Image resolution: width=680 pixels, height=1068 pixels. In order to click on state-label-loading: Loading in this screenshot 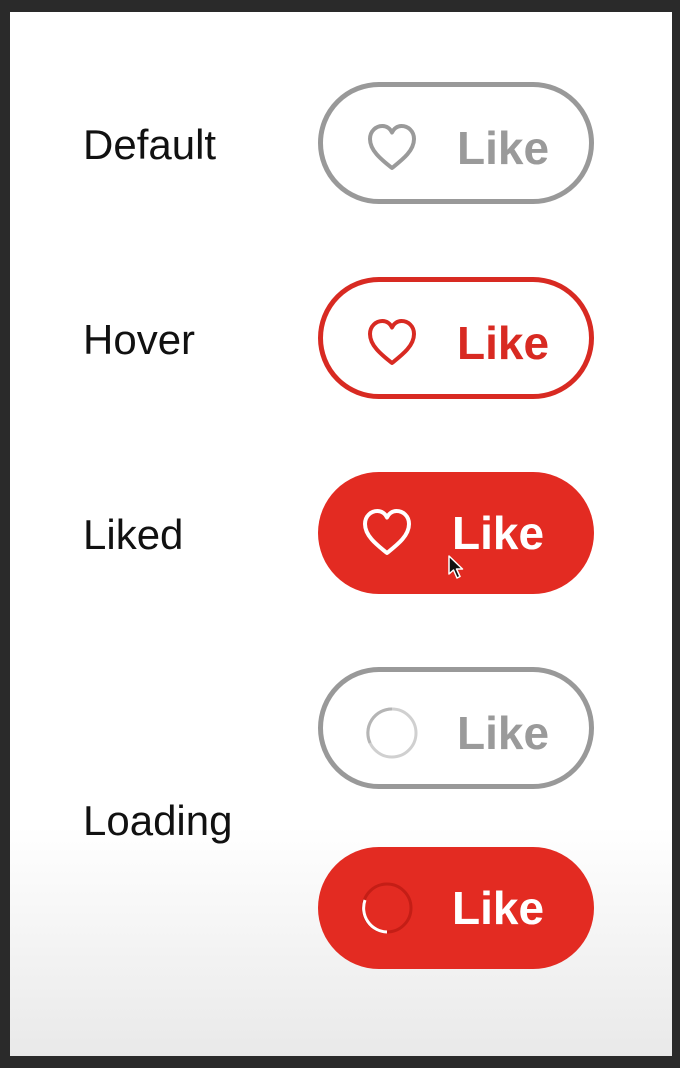, I will do `click(158, 820)`.